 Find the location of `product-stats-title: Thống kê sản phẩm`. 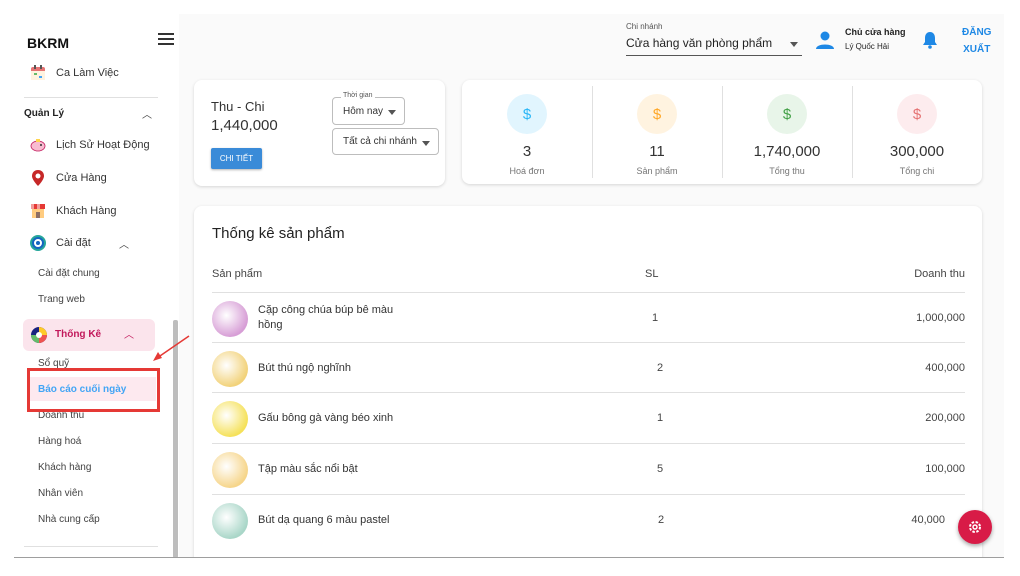

product-stats-title: Thống kê sản phẩm is located at coordinates (278, 233).